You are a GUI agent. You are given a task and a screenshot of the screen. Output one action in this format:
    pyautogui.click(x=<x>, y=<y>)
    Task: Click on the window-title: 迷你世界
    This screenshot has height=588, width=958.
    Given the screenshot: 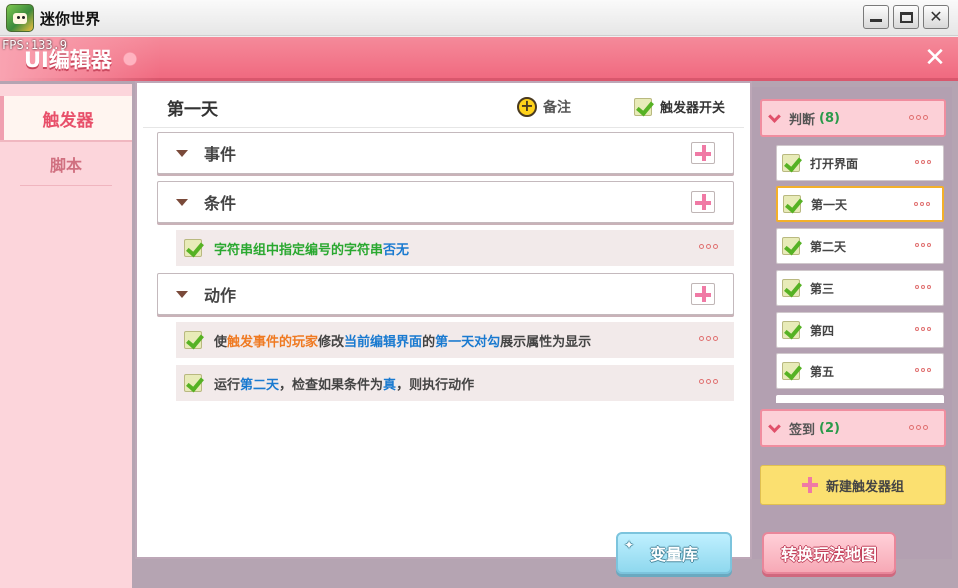 What is the action you would take?
    pyautogui.click(x=70, y=19)
    